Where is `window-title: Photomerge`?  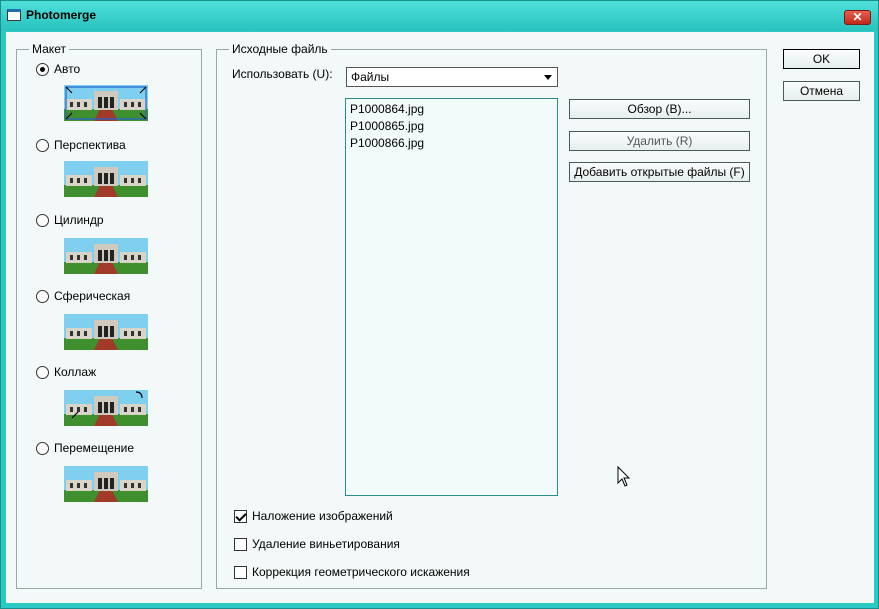 window-title: Photomerge is located at coordinates (61, 15).